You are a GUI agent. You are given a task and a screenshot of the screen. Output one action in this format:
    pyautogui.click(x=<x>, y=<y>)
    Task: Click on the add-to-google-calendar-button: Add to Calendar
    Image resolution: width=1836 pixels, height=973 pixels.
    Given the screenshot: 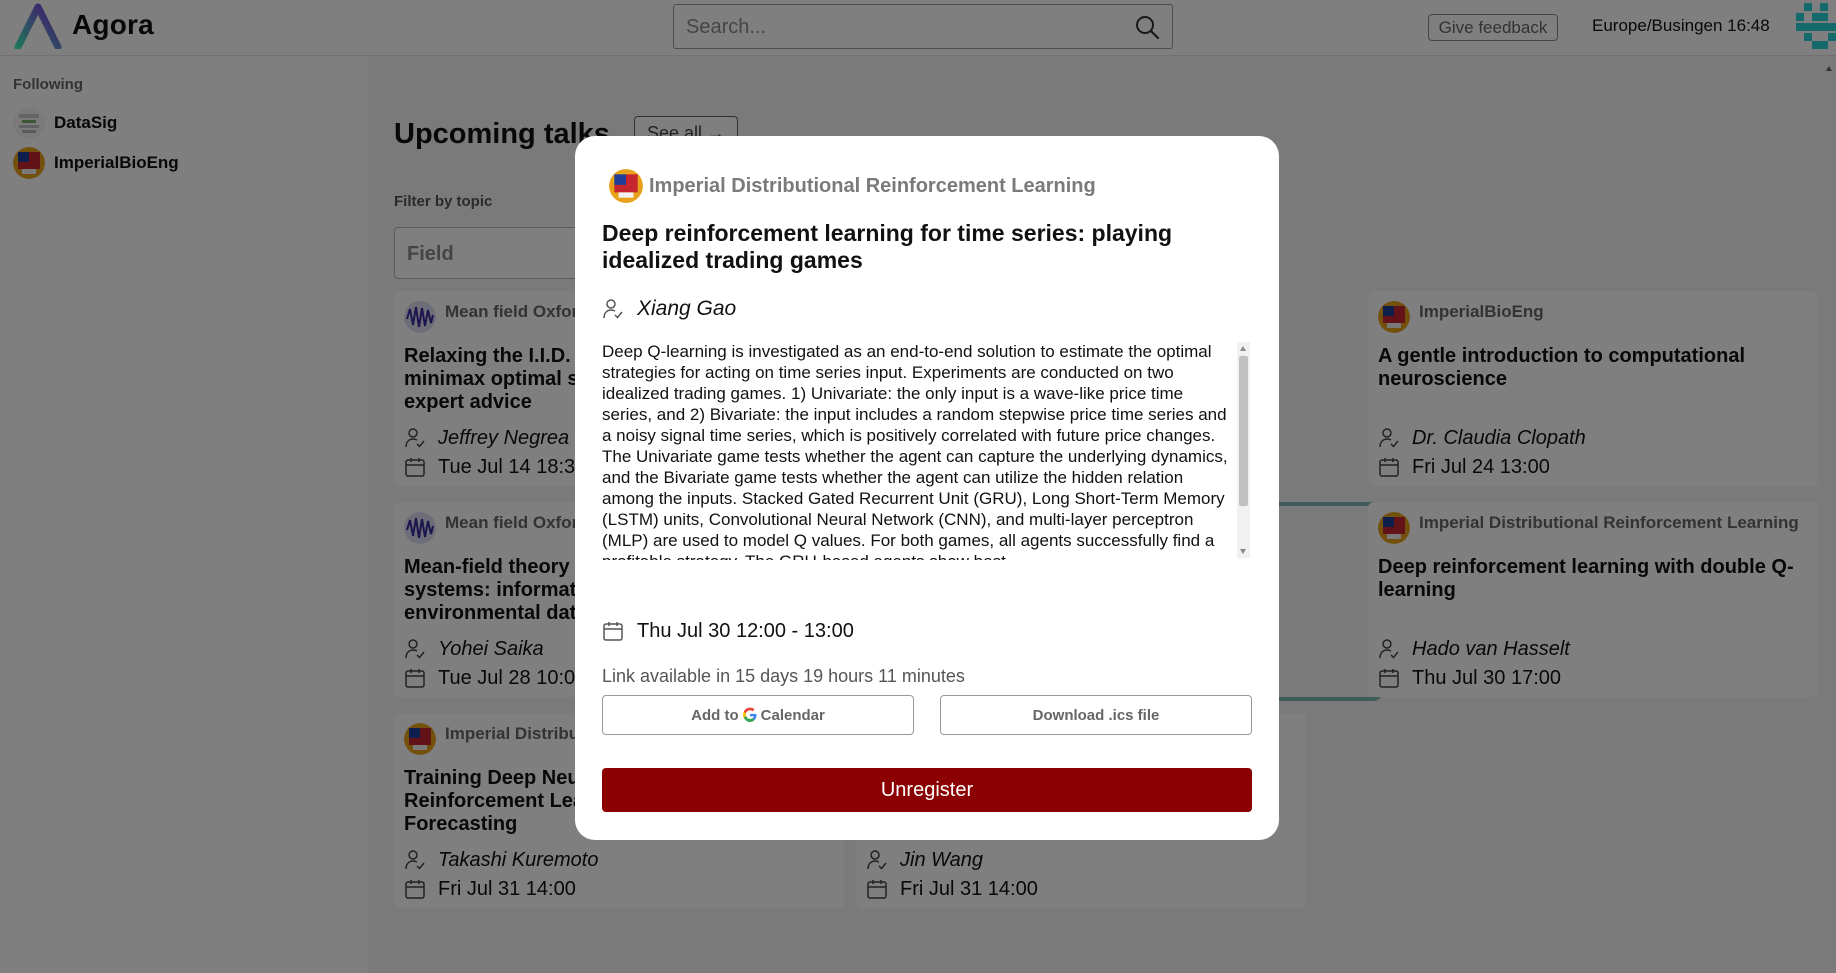 What is the action you would take?
    pyautogui.click(x=758, y=715)
    